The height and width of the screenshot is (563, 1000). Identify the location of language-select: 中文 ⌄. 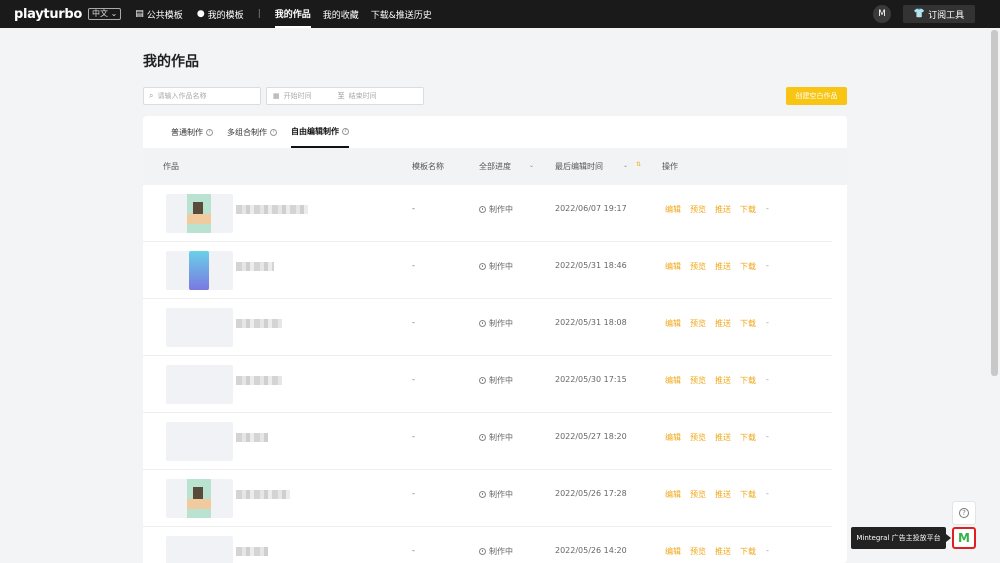
(105, 14).